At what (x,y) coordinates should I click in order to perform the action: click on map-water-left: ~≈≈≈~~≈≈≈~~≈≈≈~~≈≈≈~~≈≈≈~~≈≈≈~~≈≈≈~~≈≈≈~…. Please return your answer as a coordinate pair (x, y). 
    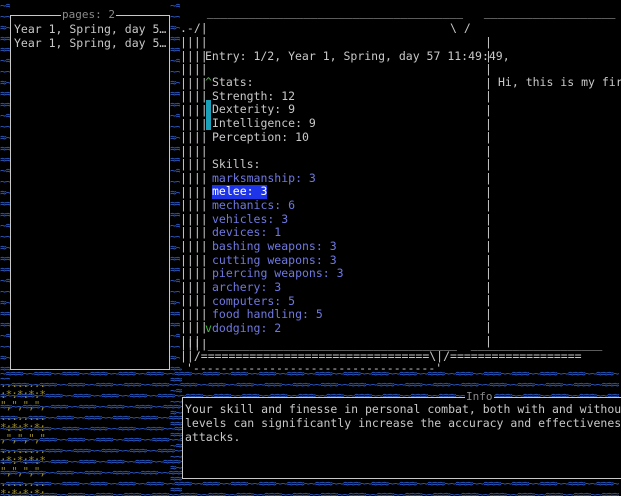
    Looking at the image, I should click on (5, 190).